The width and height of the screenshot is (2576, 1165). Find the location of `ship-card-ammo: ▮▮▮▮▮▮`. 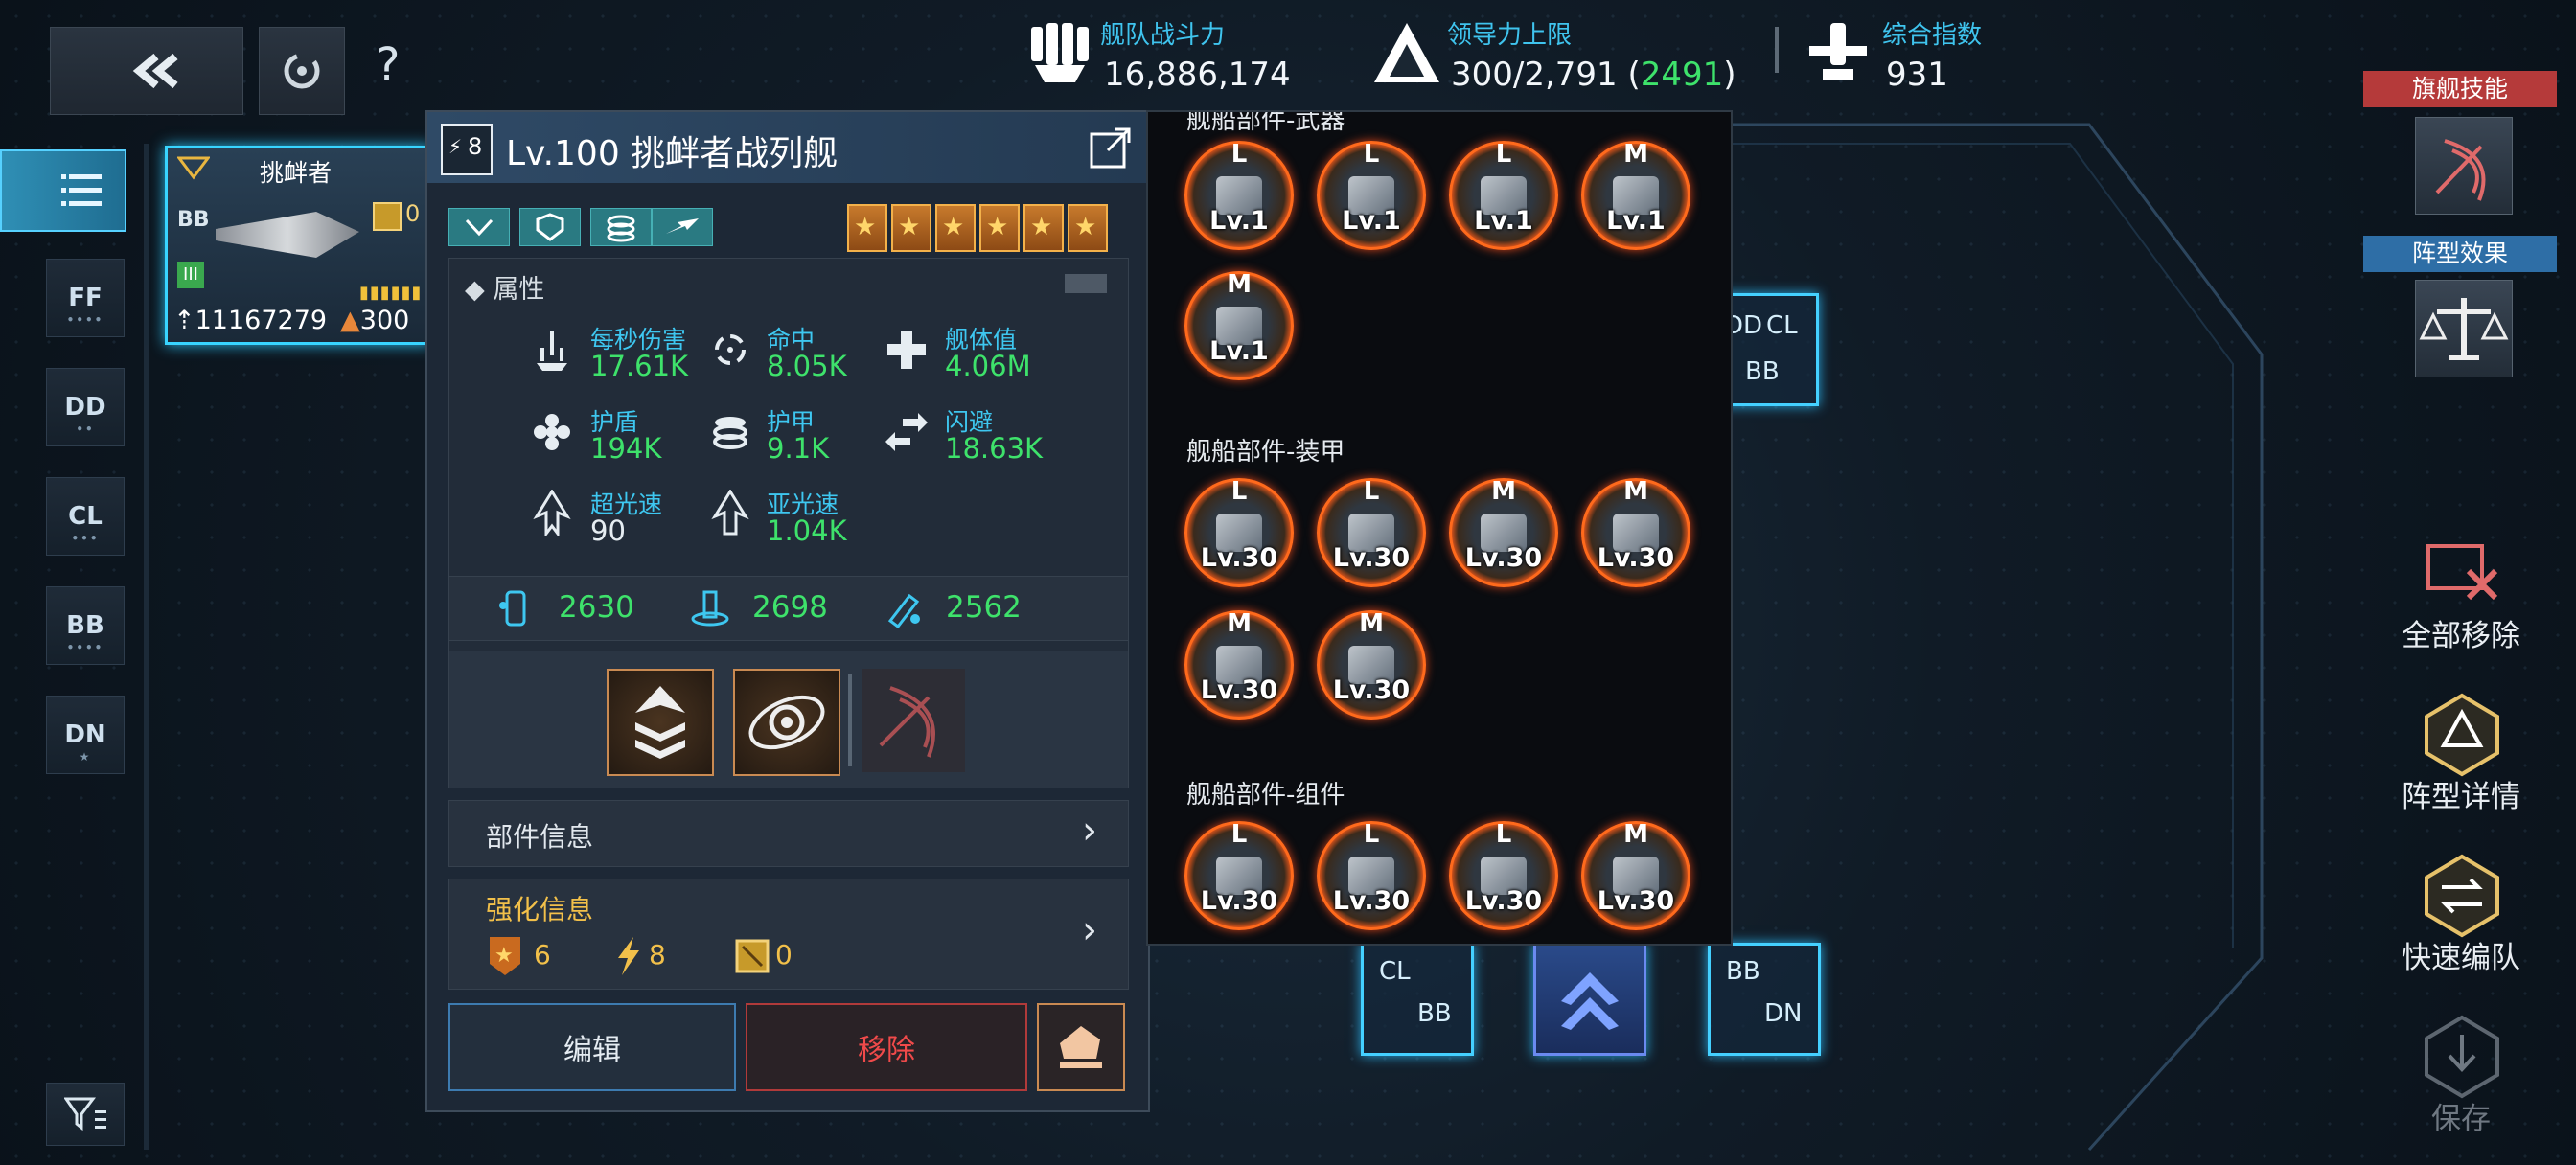

ship-card-ammo: ▮▮▮▮▮▮ is located at coordinates (391, 293).